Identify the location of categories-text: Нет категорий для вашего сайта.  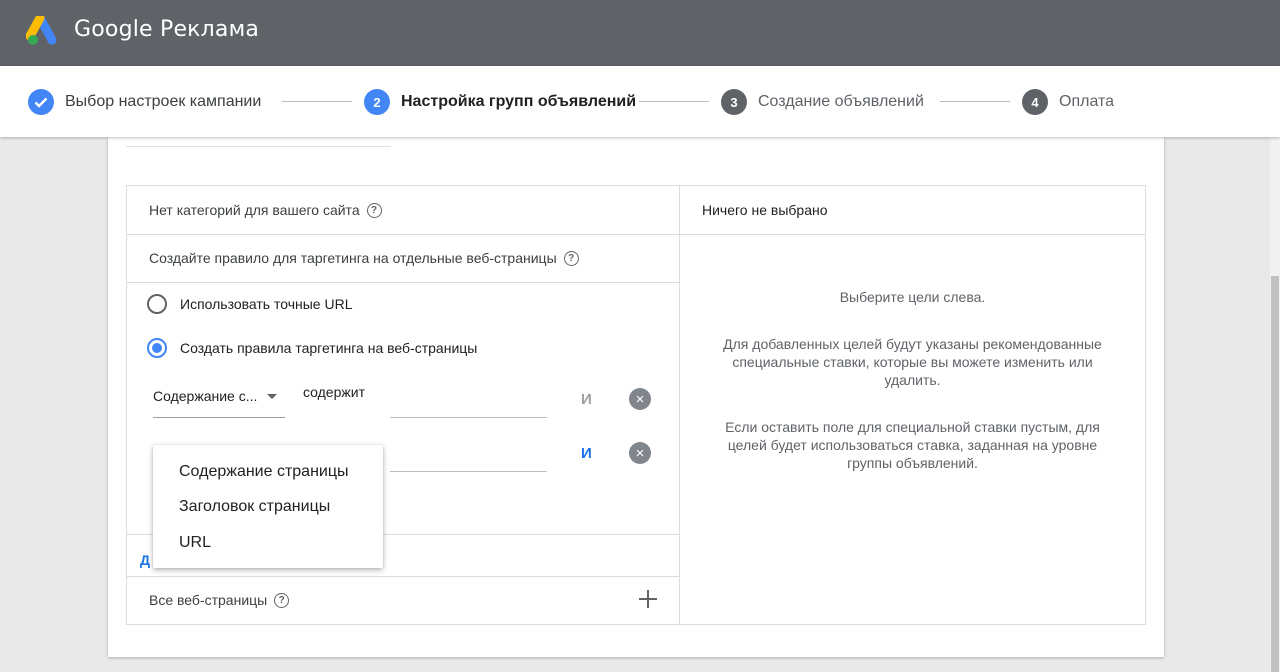
(254, 210).